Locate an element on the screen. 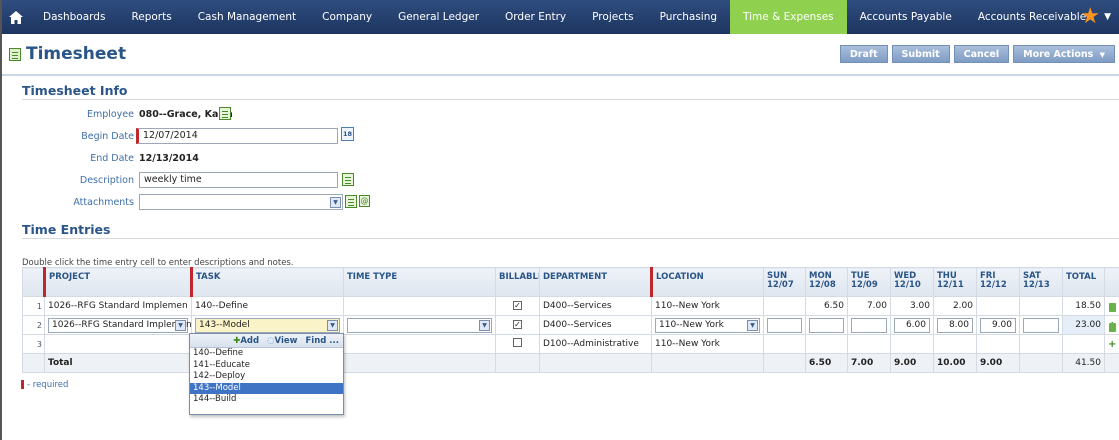 The image size is (1119, 440). dropdown-option: 140--Define is located at coordinates (266, 354).